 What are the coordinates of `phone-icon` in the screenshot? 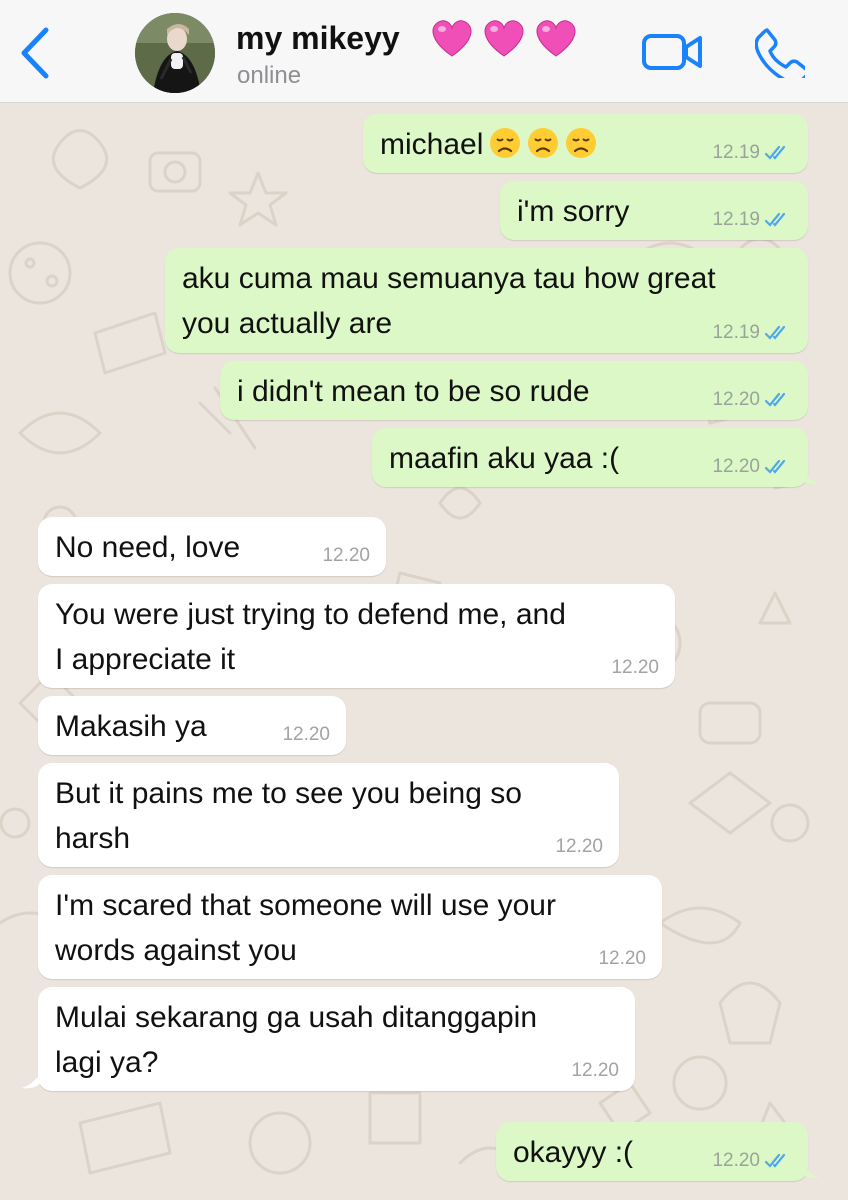 It's located at (780, 52).